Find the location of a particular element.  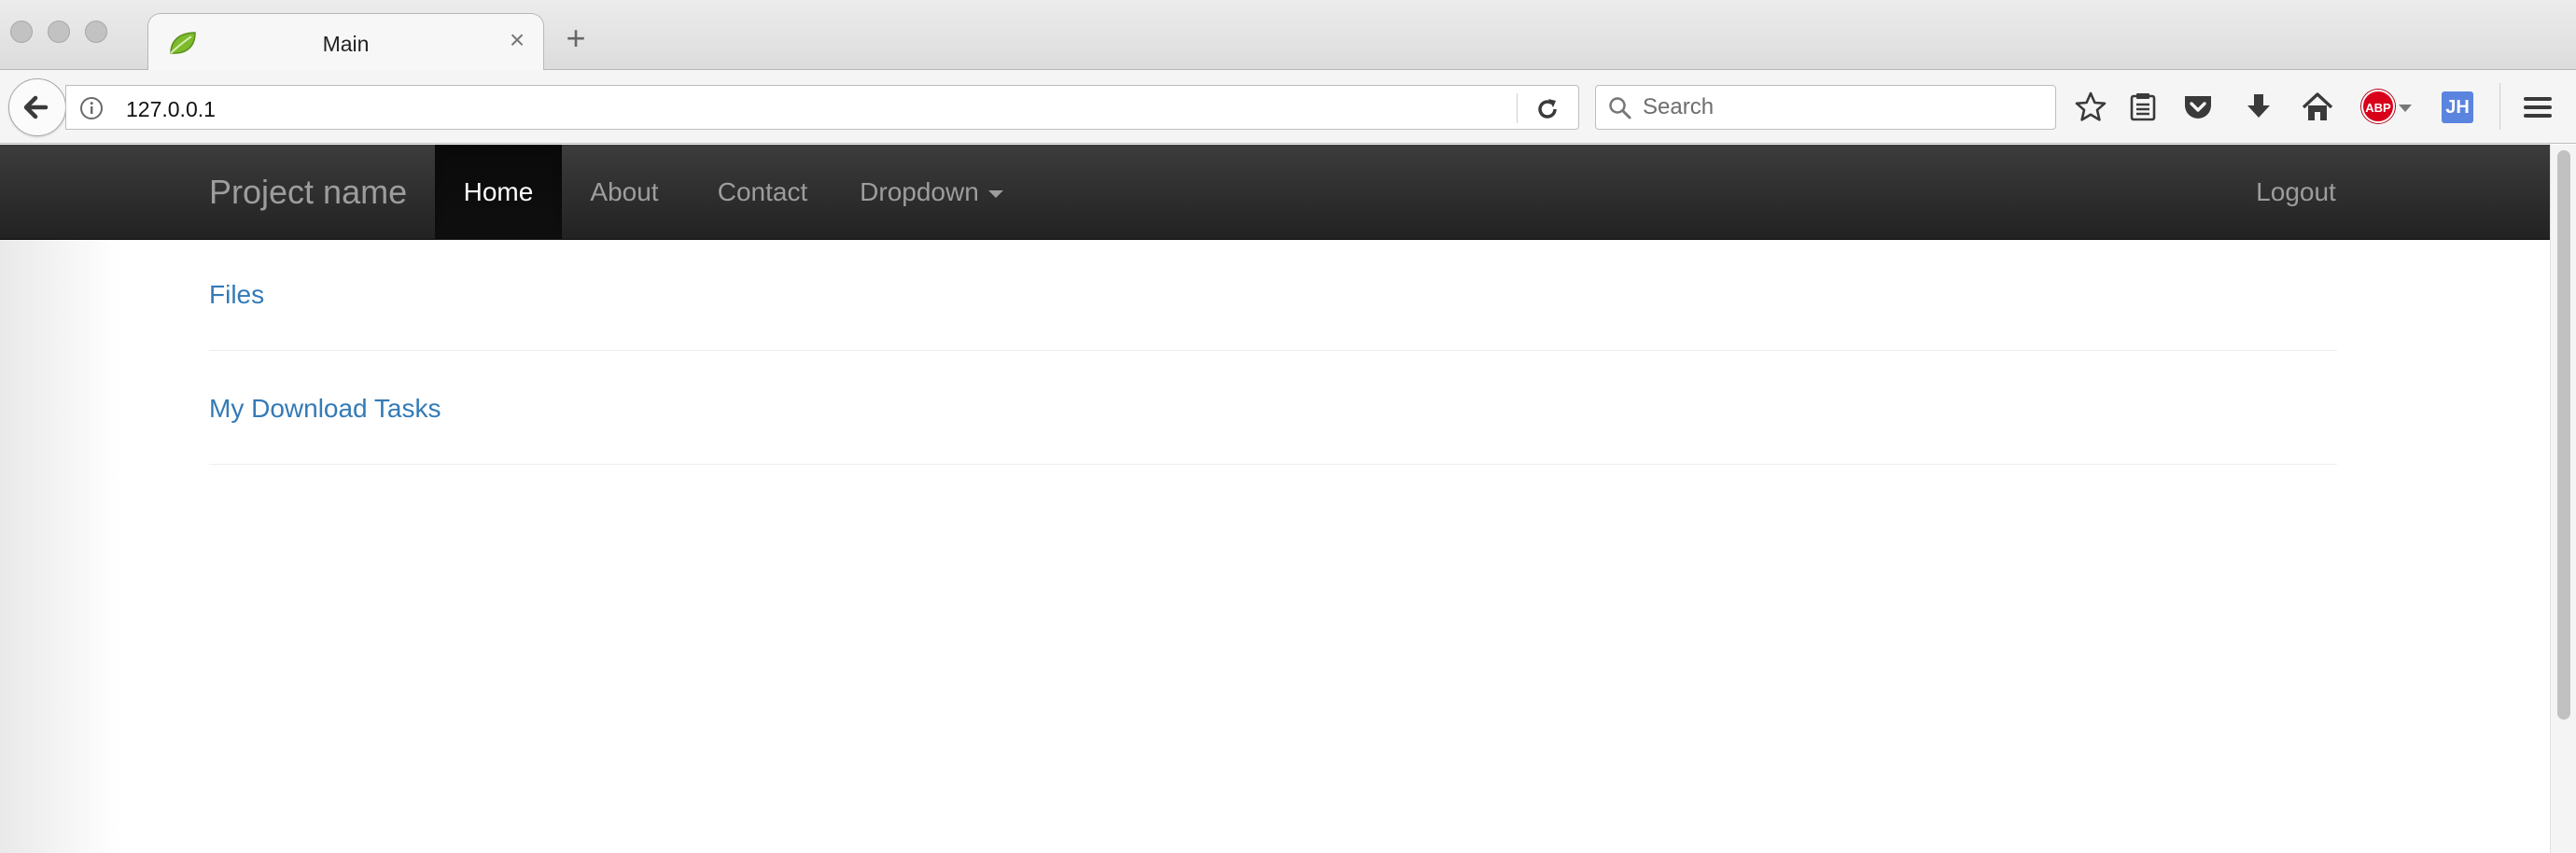

search-input is located at coordinates (1843, 107).